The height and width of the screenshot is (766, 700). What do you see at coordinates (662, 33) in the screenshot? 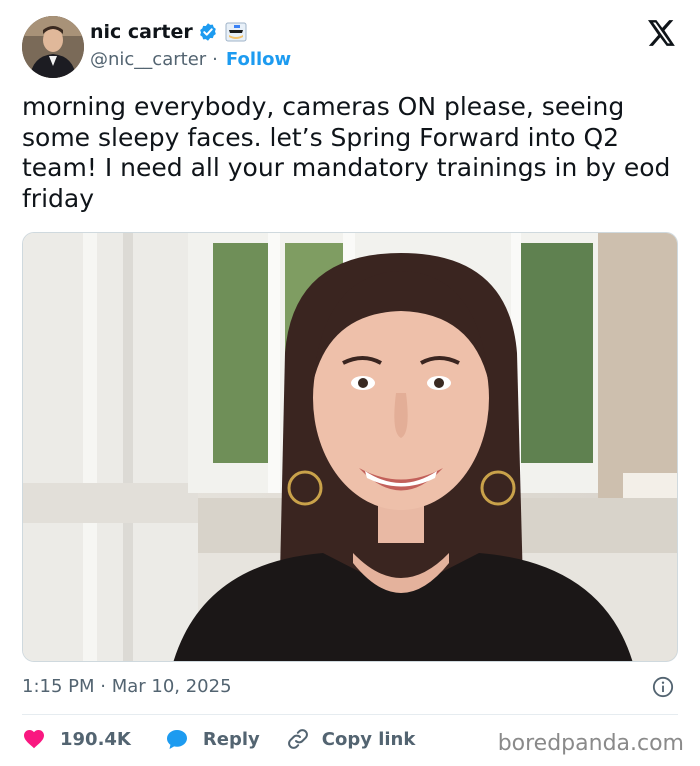
I see `x-logo-icon` at bounding box center [662, 33].